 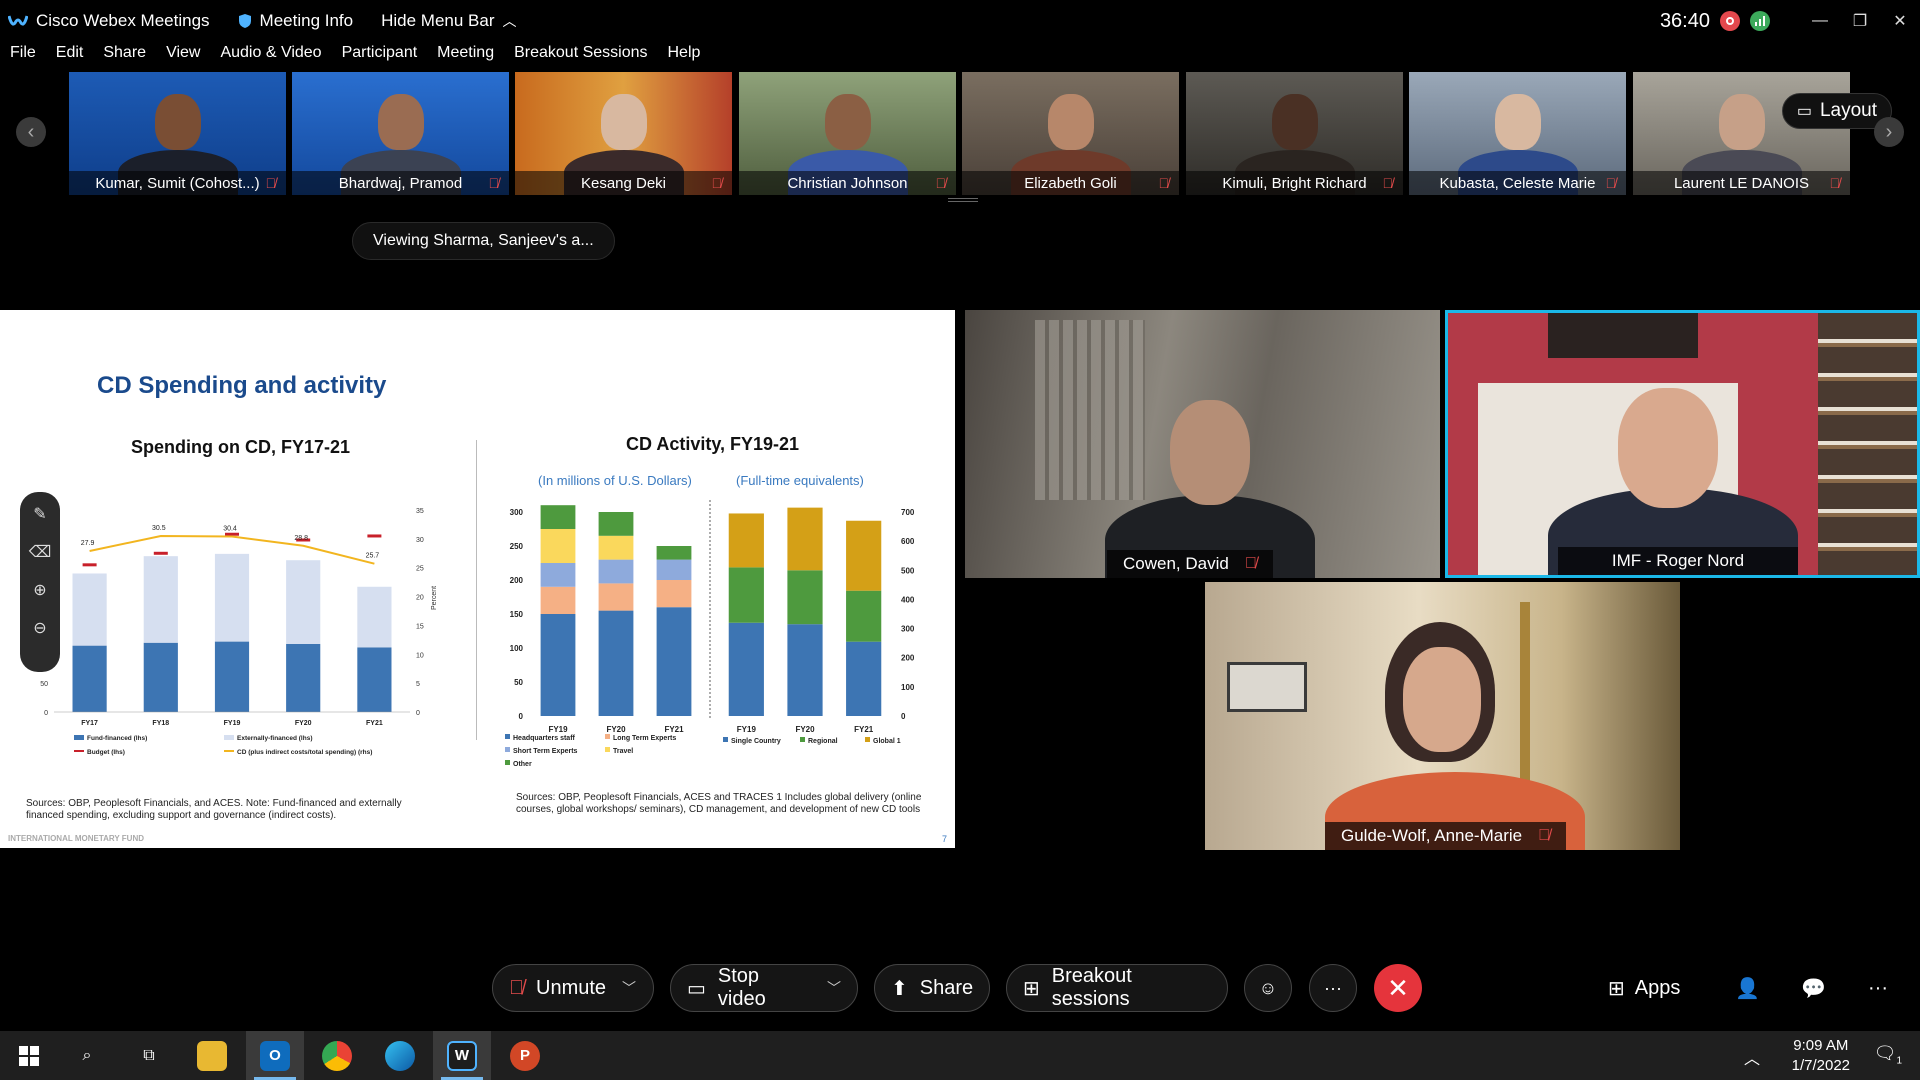 What do you see at coordinates (400, 1055) in the screenshot?
I see `edge-icon` at bounding box center [400, 1055].